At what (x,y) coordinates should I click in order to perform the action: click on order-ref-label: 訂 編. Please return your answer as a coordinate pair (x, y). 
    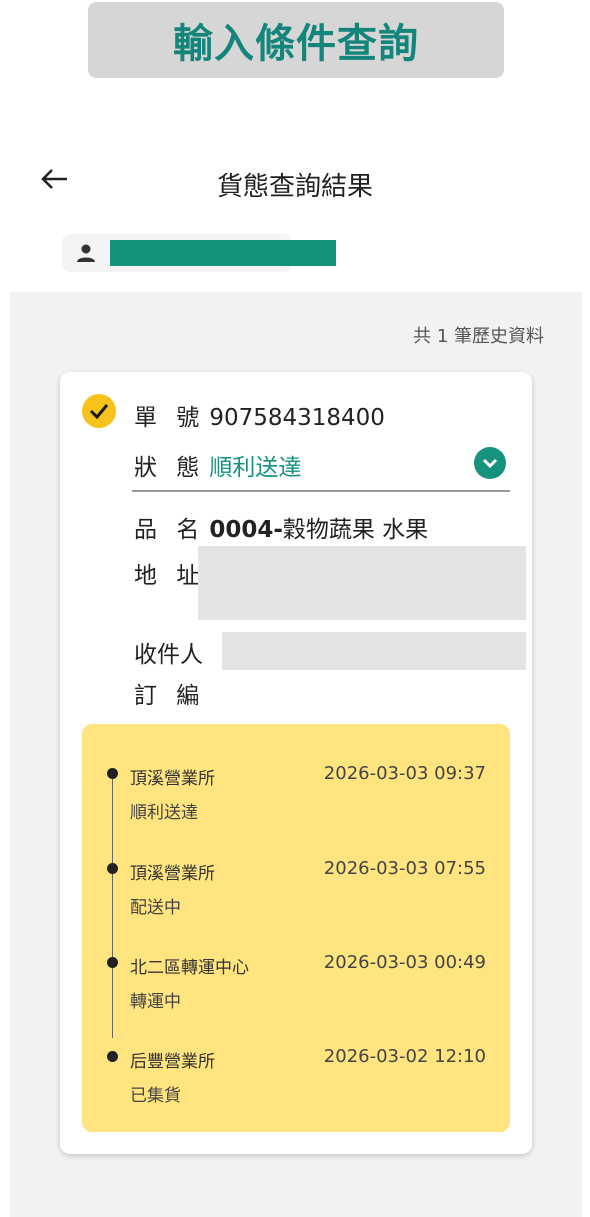
    Looking at the image, I should click on (170, 696).